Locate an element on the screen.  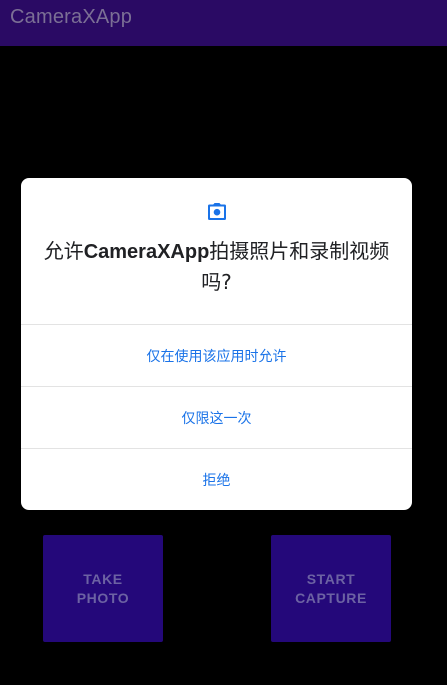
message-app-name: CameraXApp is located at coordinates (146, 252).